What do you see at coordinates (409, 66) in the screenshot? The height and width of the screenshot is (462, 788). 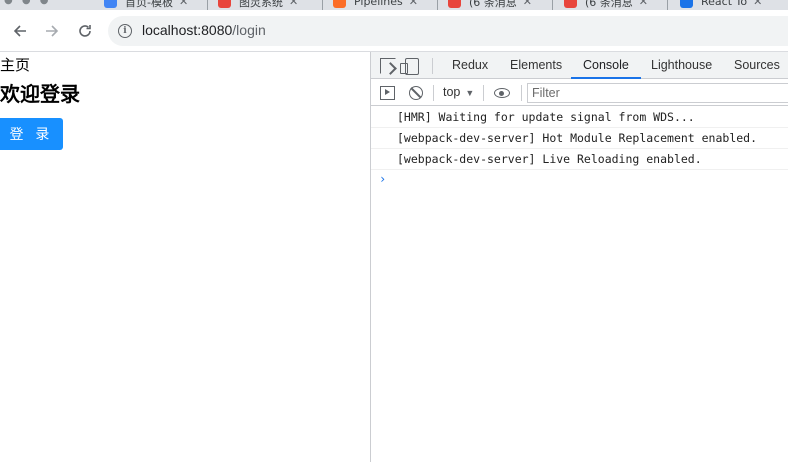 I see `device-toolbar-icon` at bounding box center [409, 66].